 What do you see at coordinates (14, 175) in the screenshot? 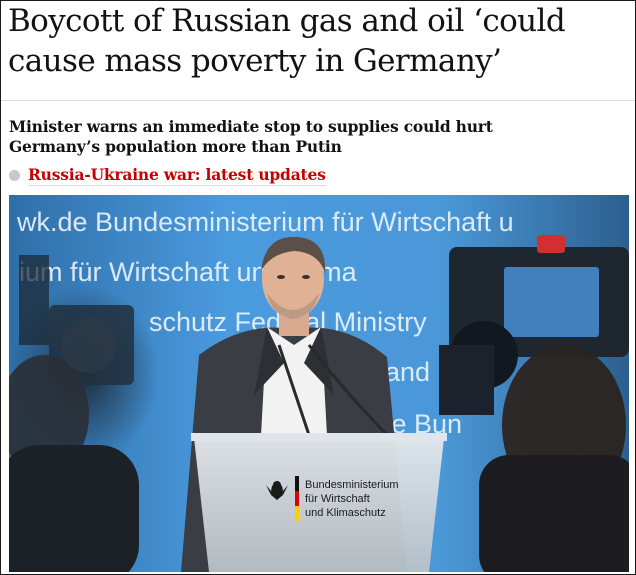
I see `bullet-dot-icon` at bounding box center [14, 175].